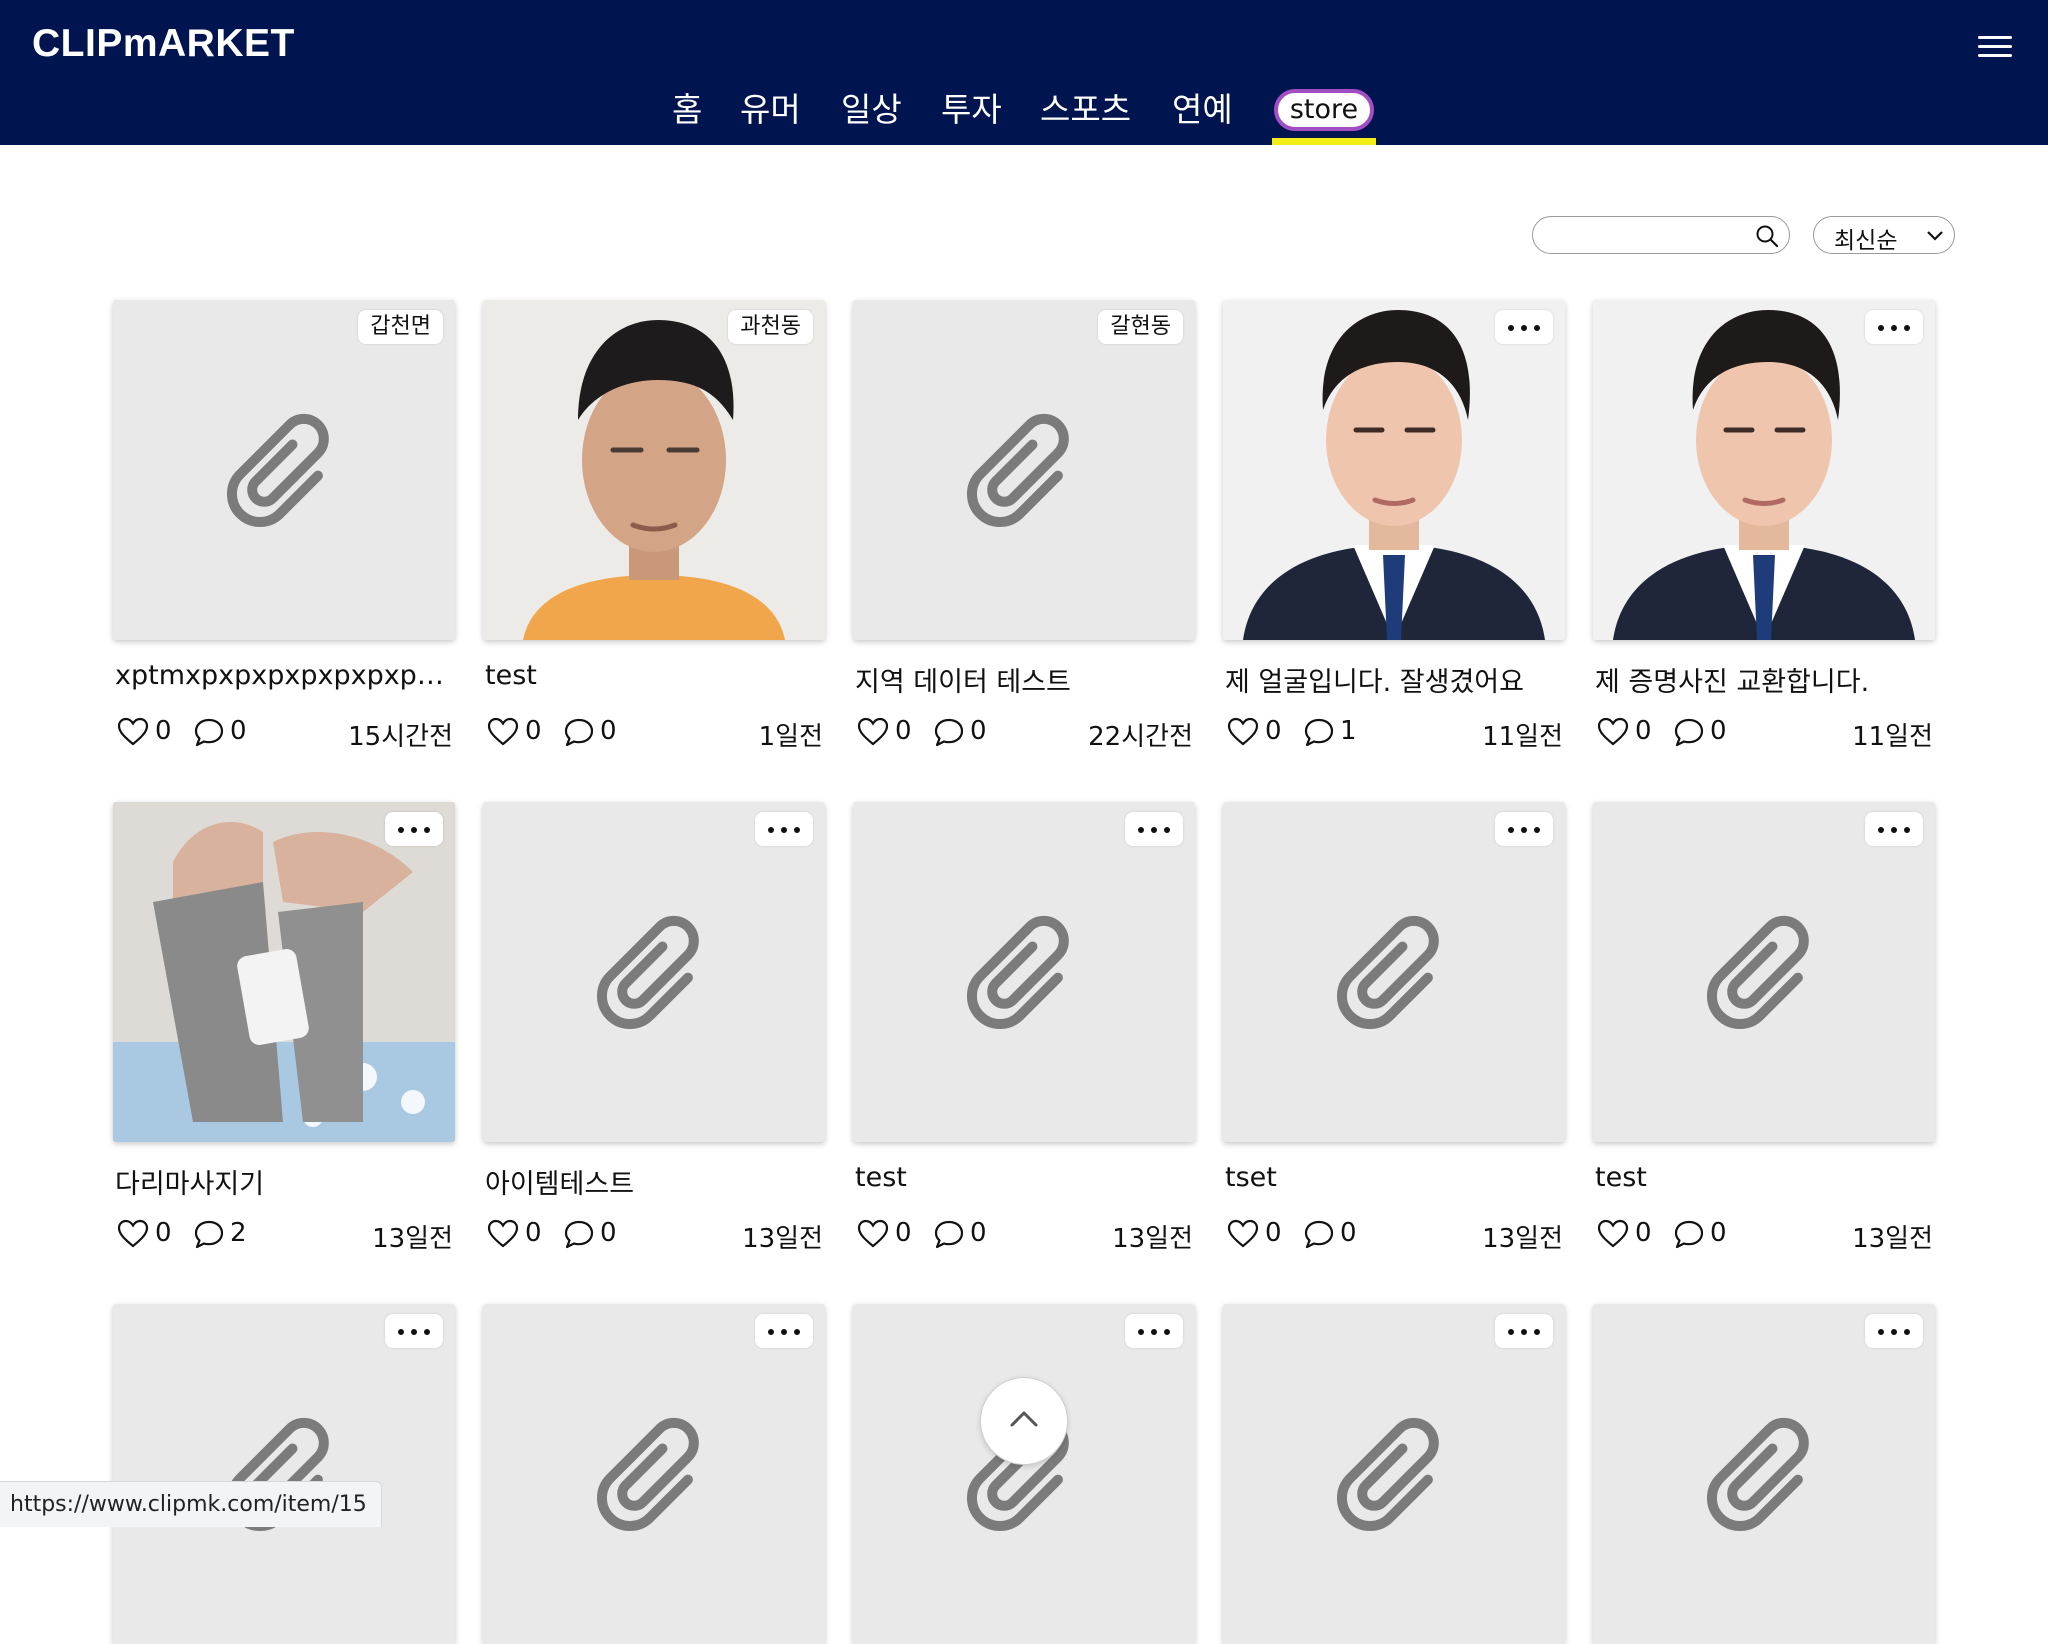 The width and height of the screenshot is (2048, 1644). I want to click on item-meta: 0 2 13일전, so click(285, 1235).